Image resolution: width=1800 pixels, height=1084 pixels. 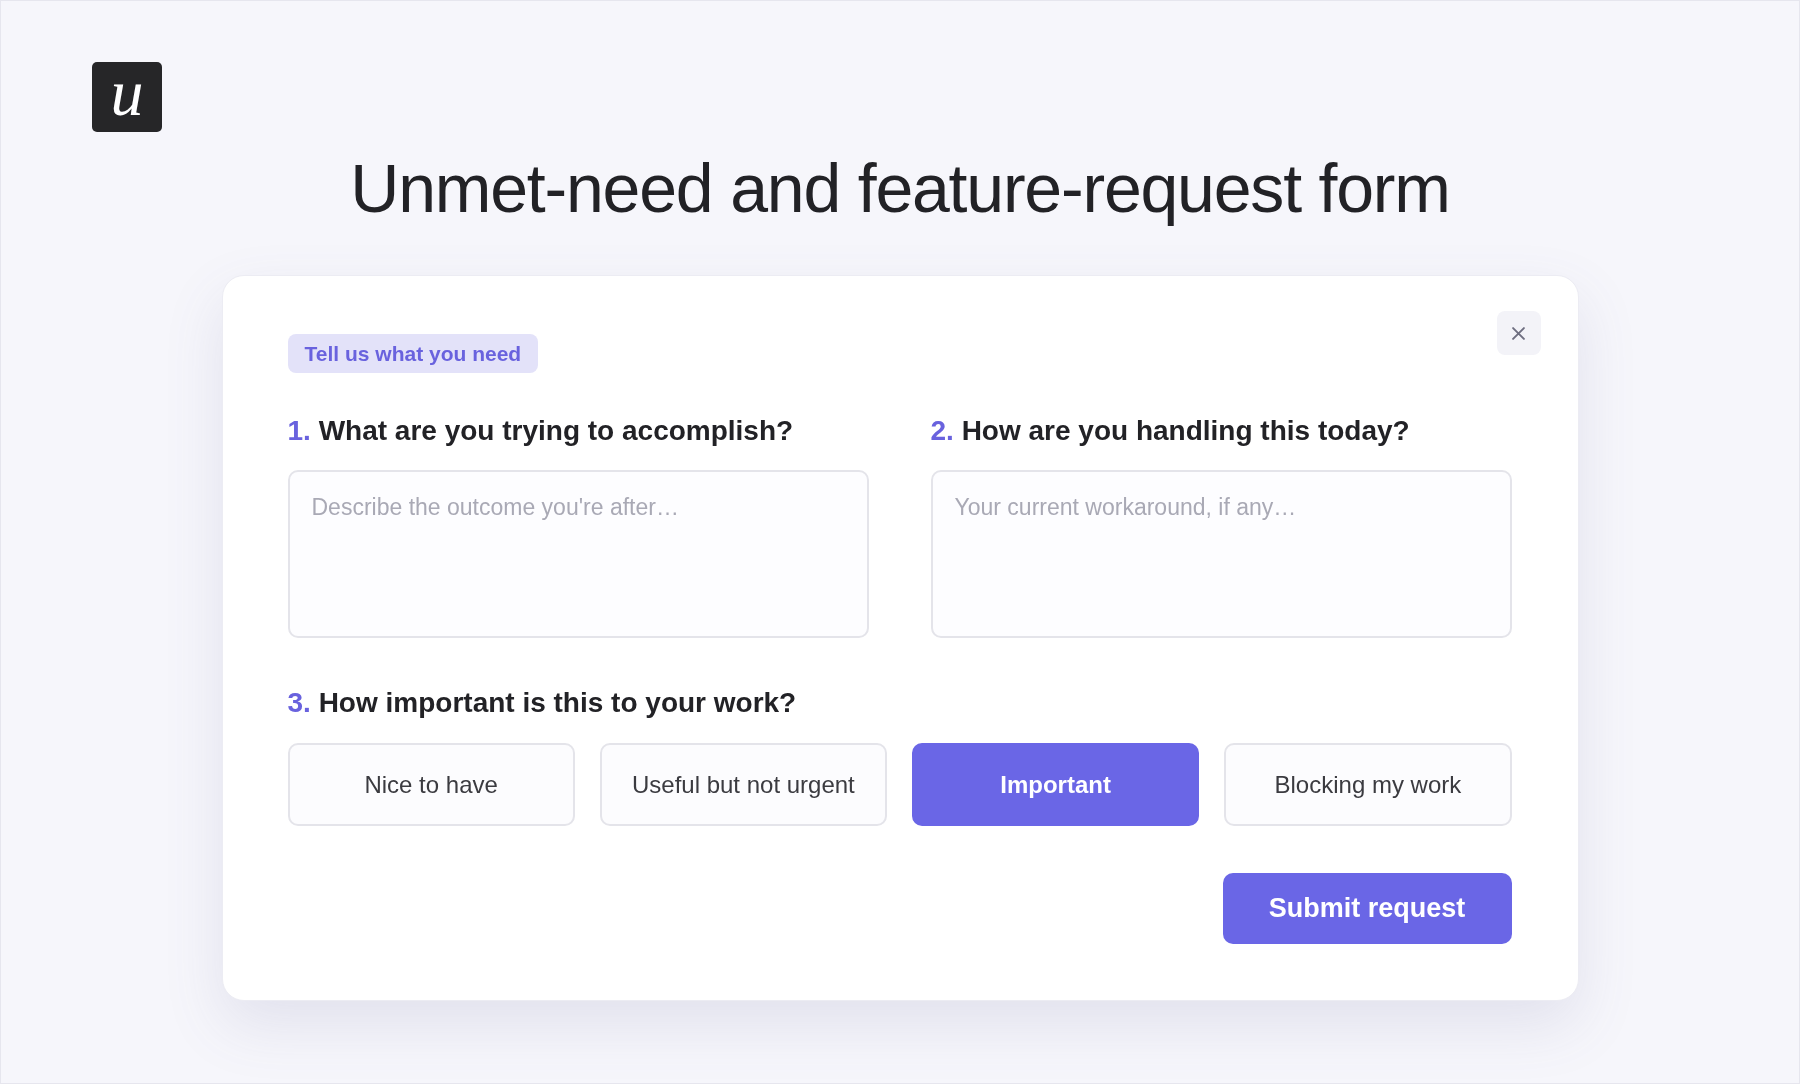 I want to click on question-heading: 2. How are you handling this today?, so click(x=1170, y=431).